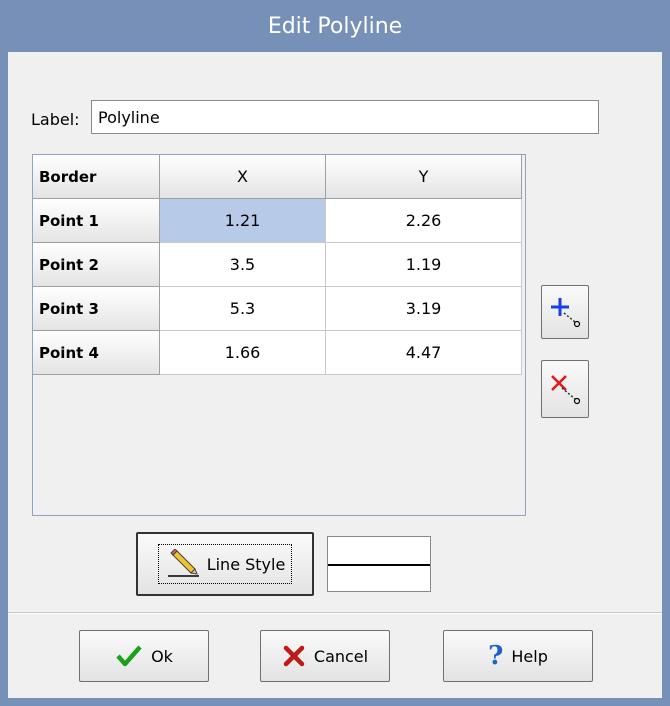 The height and width of the screenshot is (706, 670). What do you see at coordinates (243, 221) in the screenshot?
I see `grid-cell-point-1-x: 1.21` at bounding box center [243, 221].